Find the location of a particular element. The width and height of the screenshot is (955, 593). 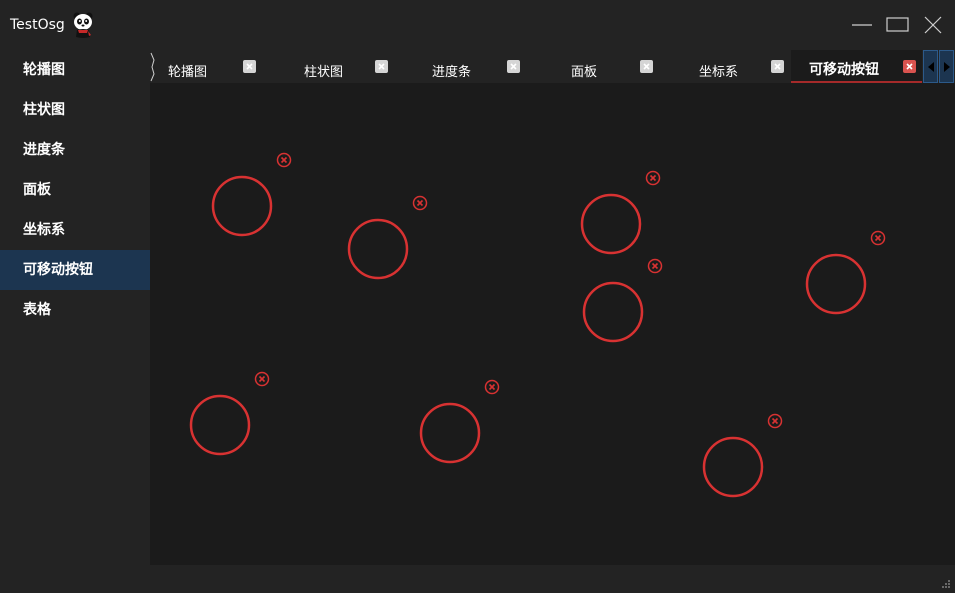

tab-carousel: 轮播图 is located at coordinates (218, 66).